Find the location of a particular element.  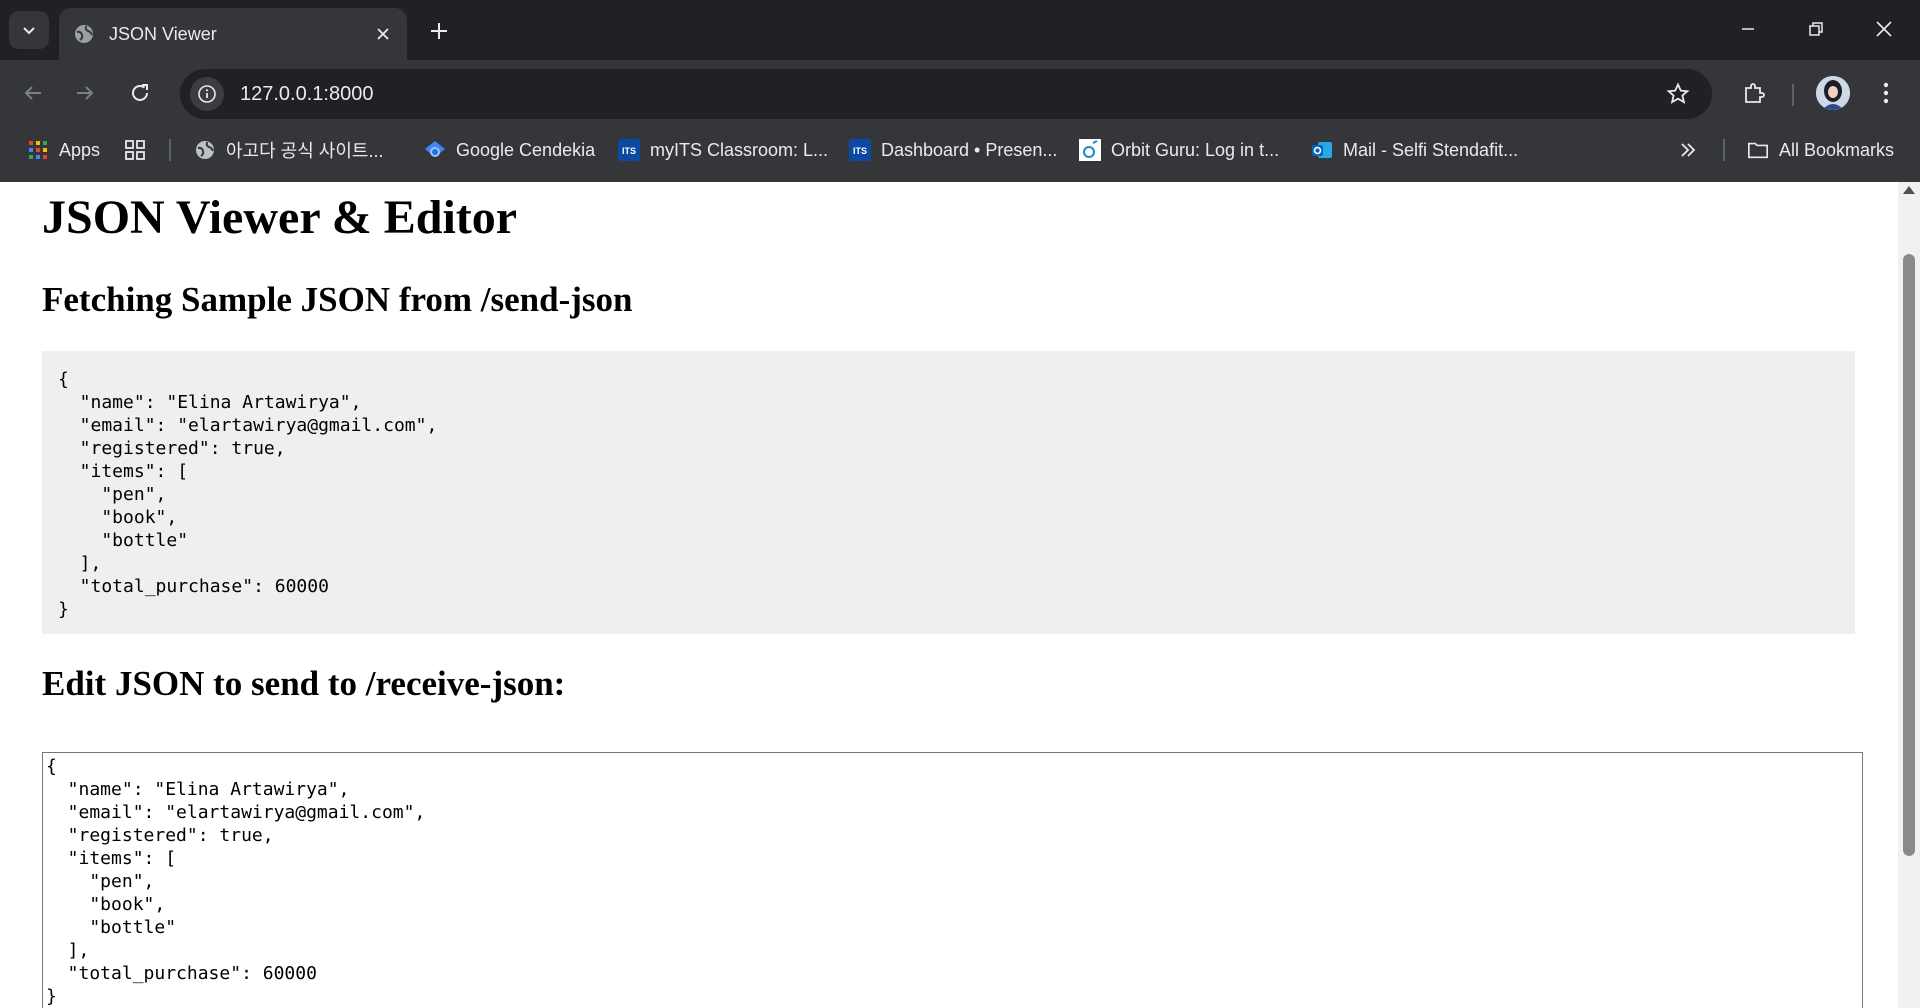

address-bar: 127.0.0.1:8000 is located at coordinates (946, 94).